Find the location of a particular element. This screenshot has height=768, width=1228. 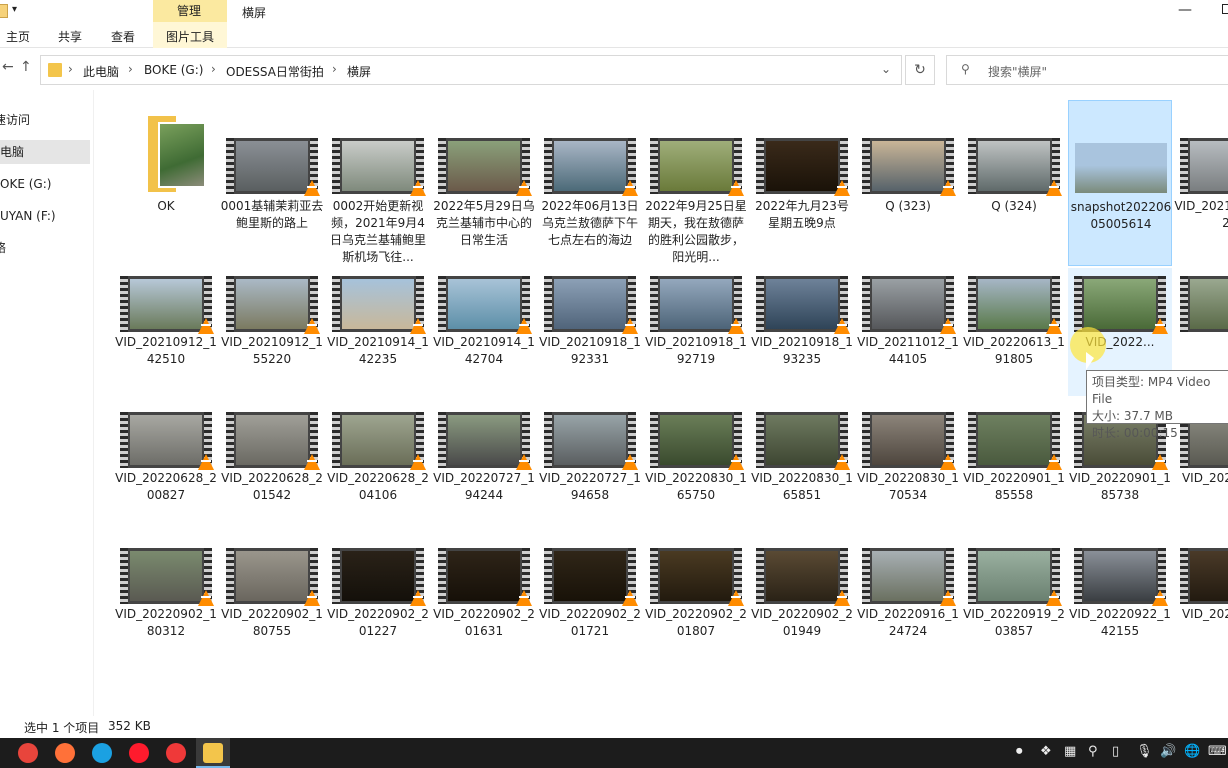

video-file-item: VID_20220830_170534 is located at coordinates (908, 468).